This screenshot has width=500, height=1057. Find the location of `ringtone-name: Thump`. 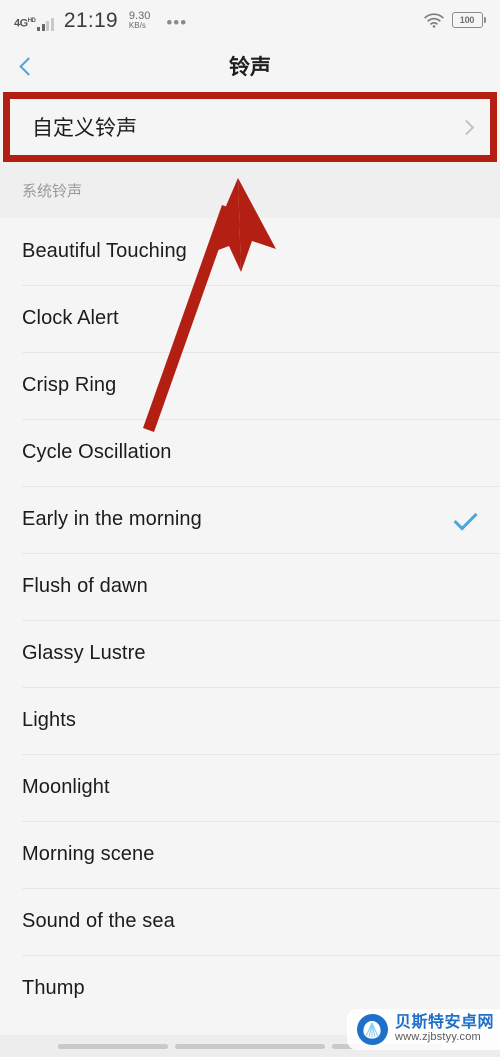

ringtone-name: Thump is located at coordinates (53, 988).